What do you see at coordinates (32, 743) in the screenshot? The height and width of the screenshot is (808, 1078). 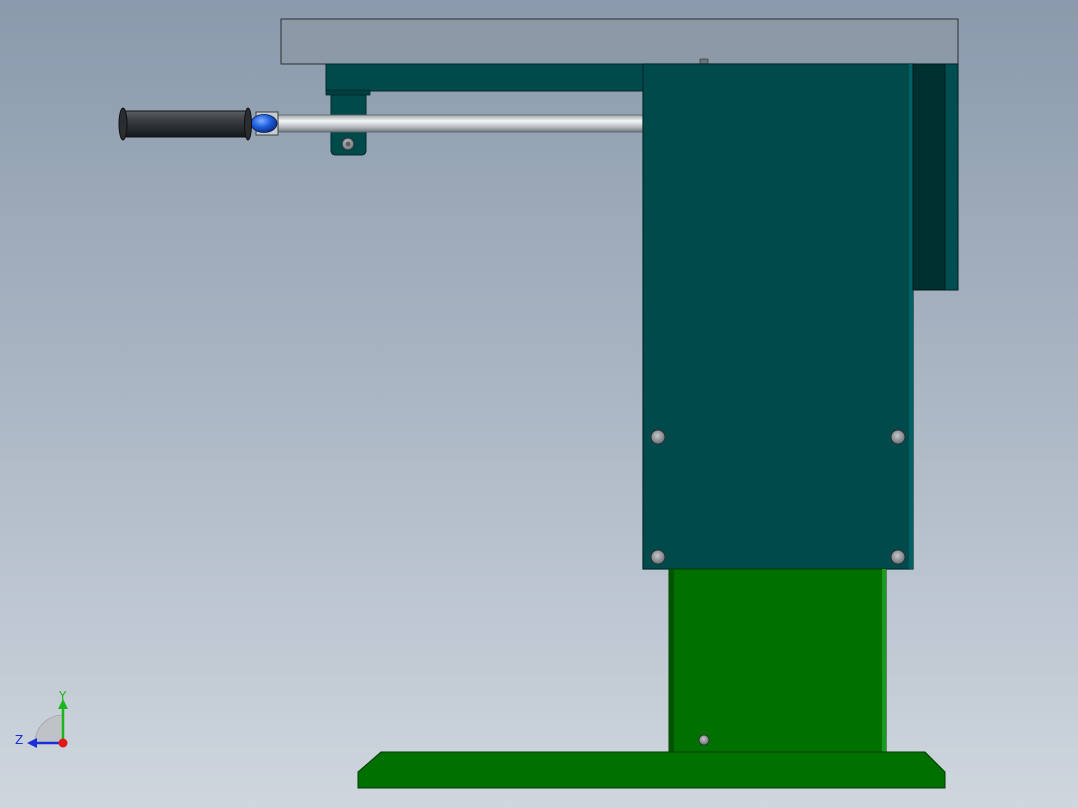 I see `z-axis-arrow` at bounding box center [32, 743].